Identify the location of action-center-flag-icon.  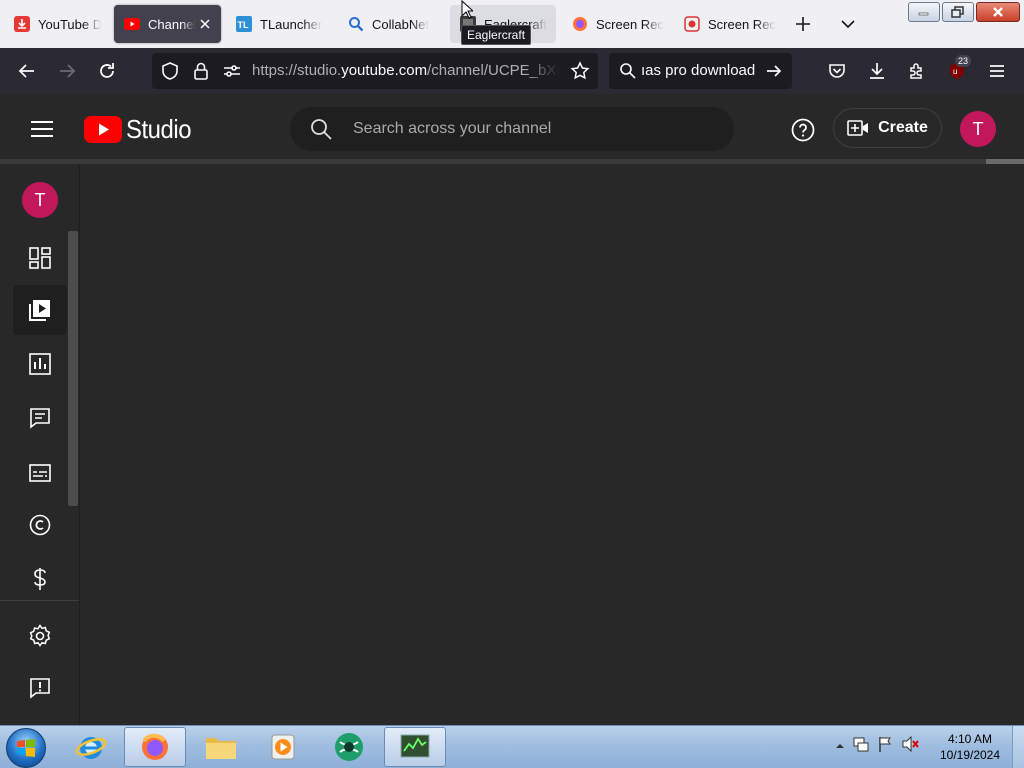
(885, 746).